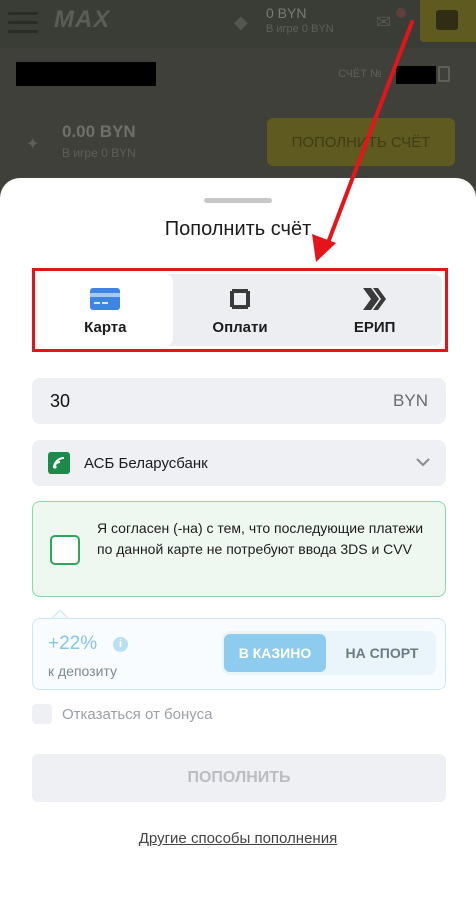 This screenshot has width=476, height=898. Describe the element at coordinates (286, 13) in the screenshot. I see `header-balance: 0 BYN` at that location.